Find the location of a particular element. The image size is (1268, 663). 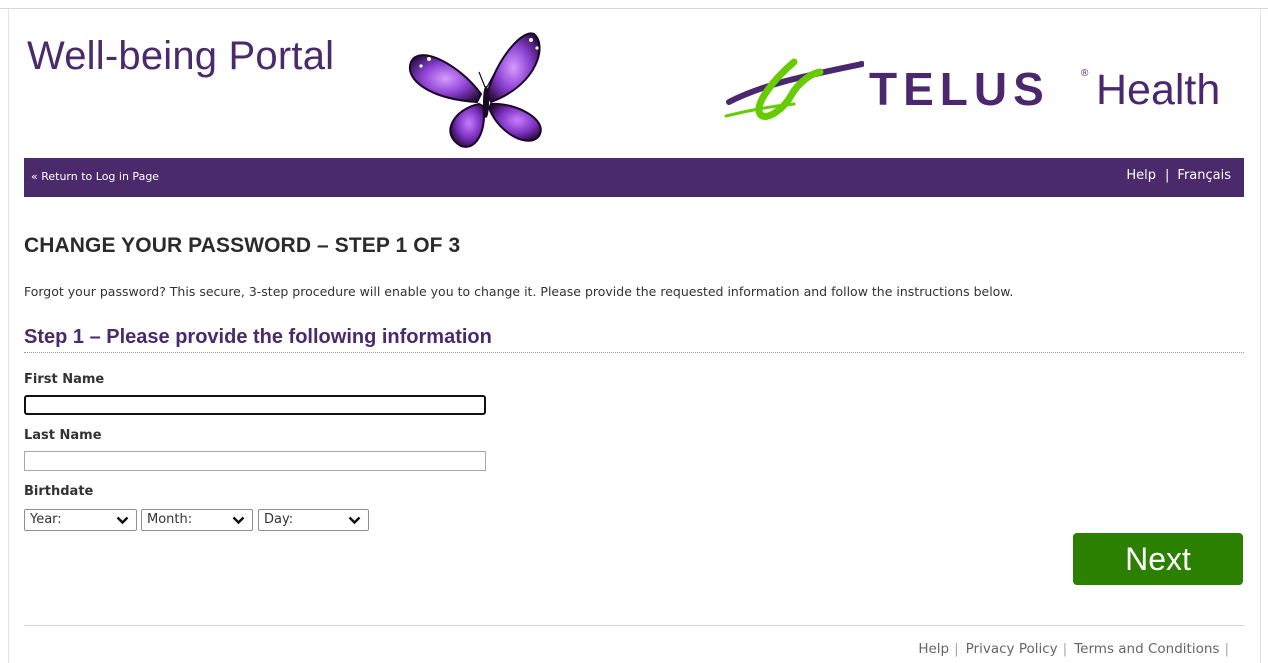

section-divider is located at coordinates (634, 352).